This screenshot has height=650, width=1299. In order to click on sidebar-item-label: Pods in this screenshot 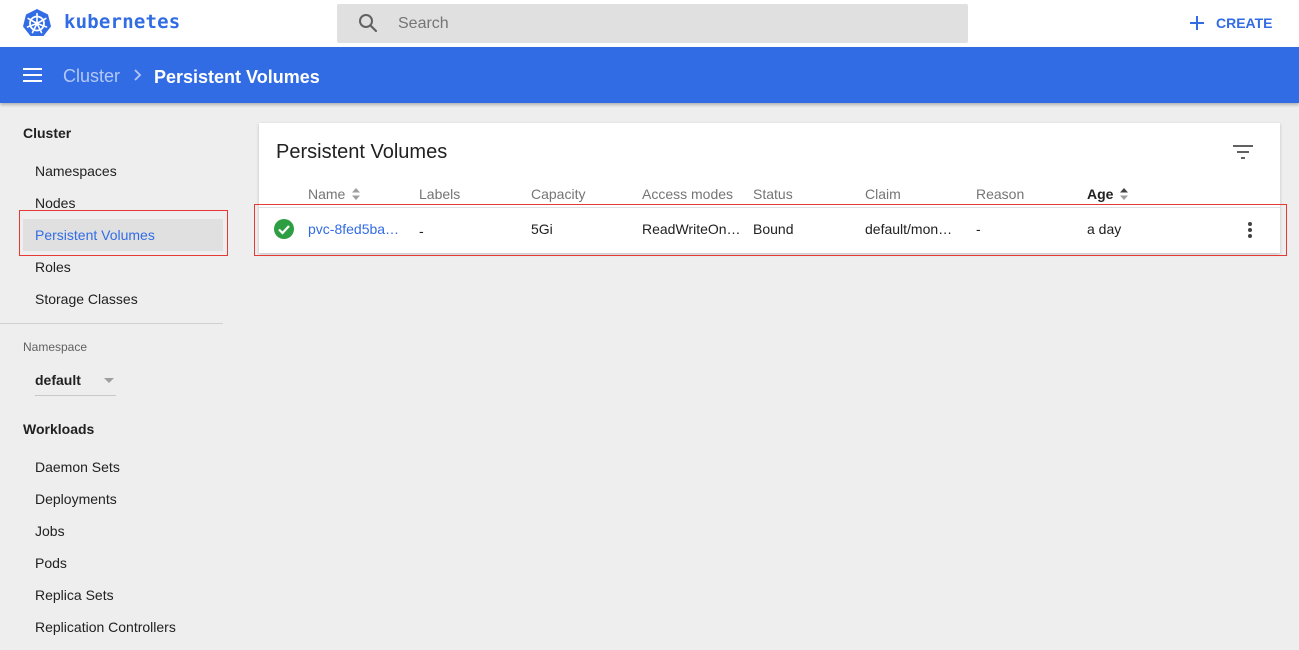, I will do `click(51, 563)`.